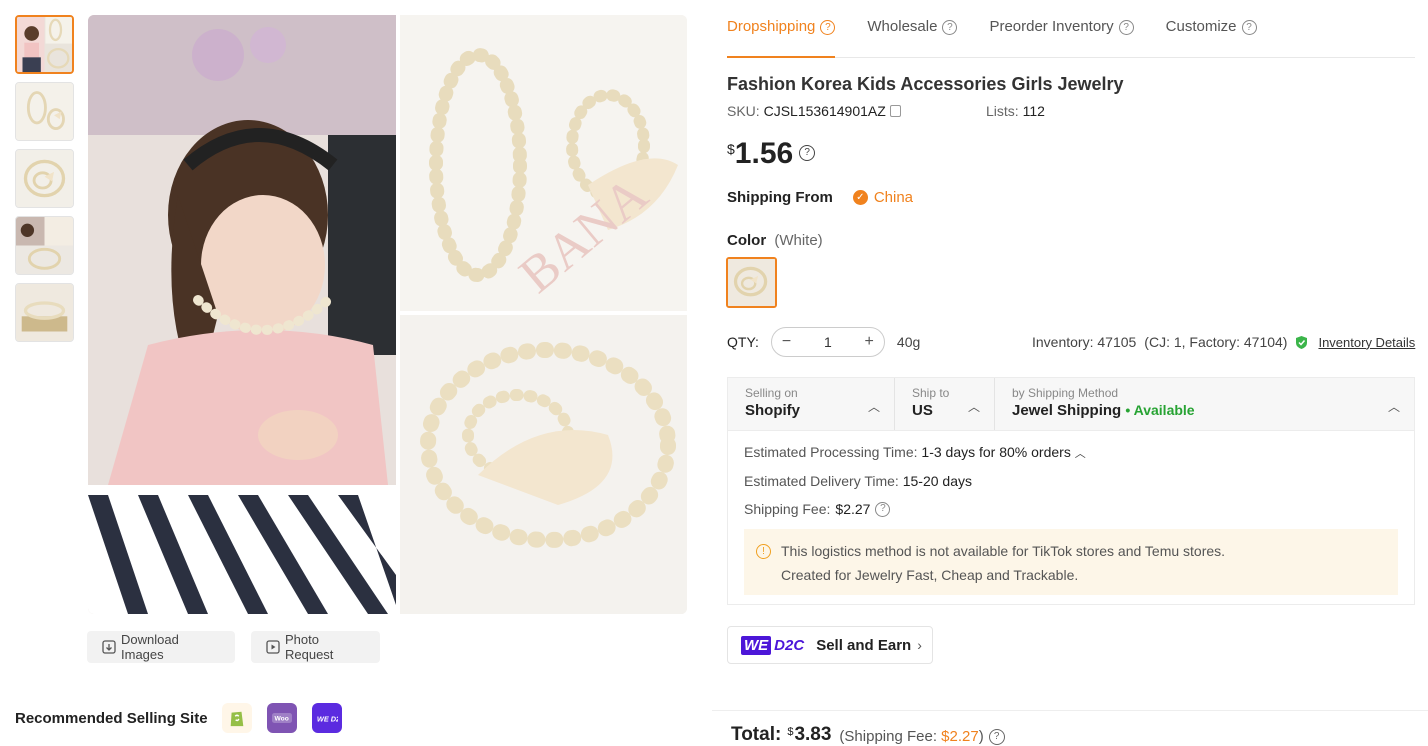  I want to click on svg-text: WE D2C, so click(326, 718).